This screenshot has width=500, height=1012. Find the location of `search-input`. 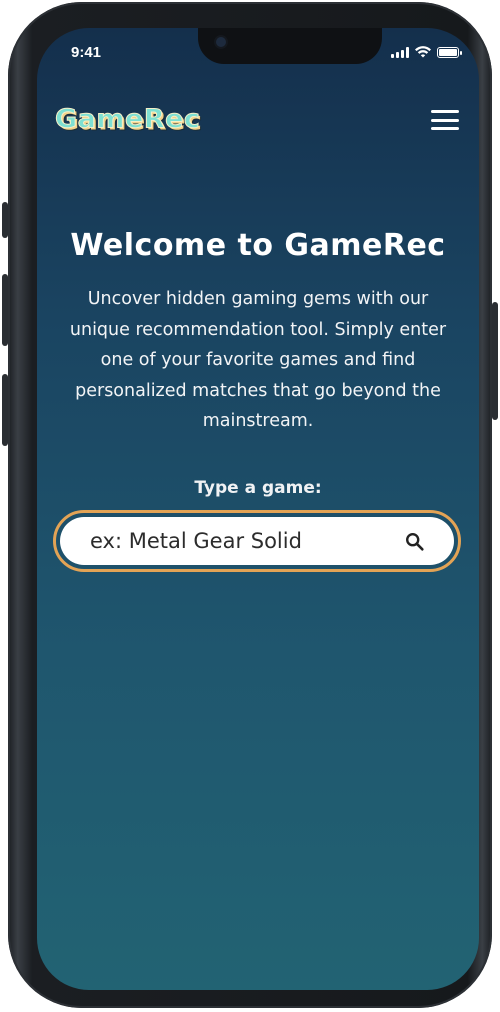

search-input is located at coordinates (235, 541).